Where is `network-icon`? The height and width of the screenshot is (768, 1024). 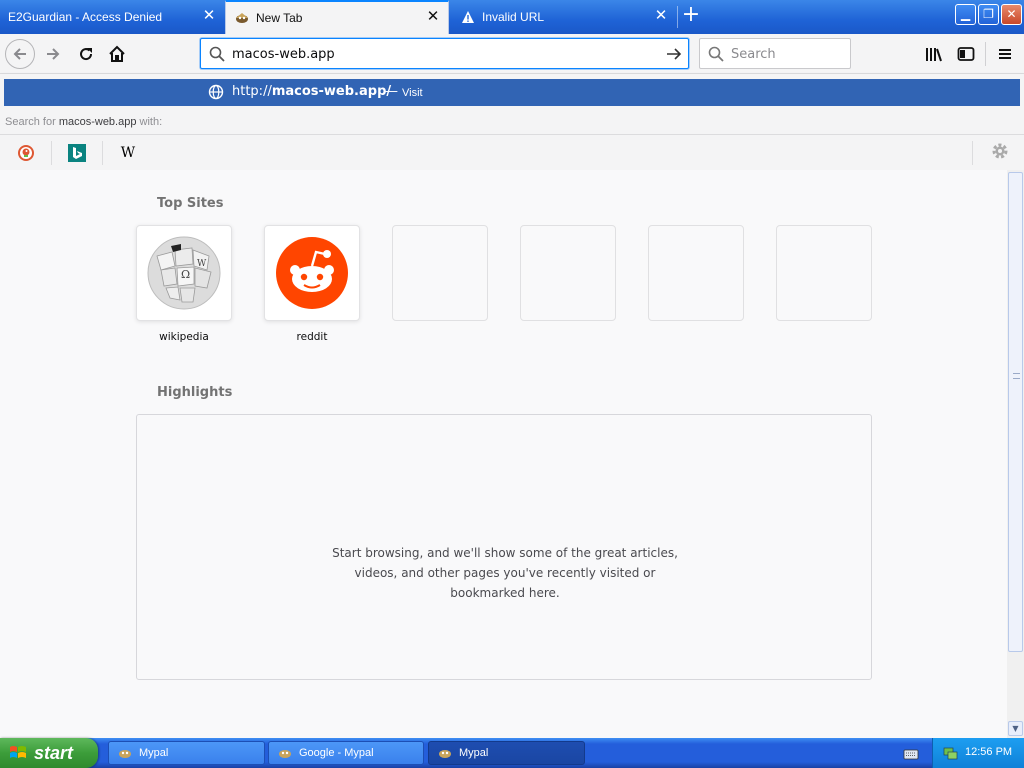 network-icon is located at coordinates (951, 753).